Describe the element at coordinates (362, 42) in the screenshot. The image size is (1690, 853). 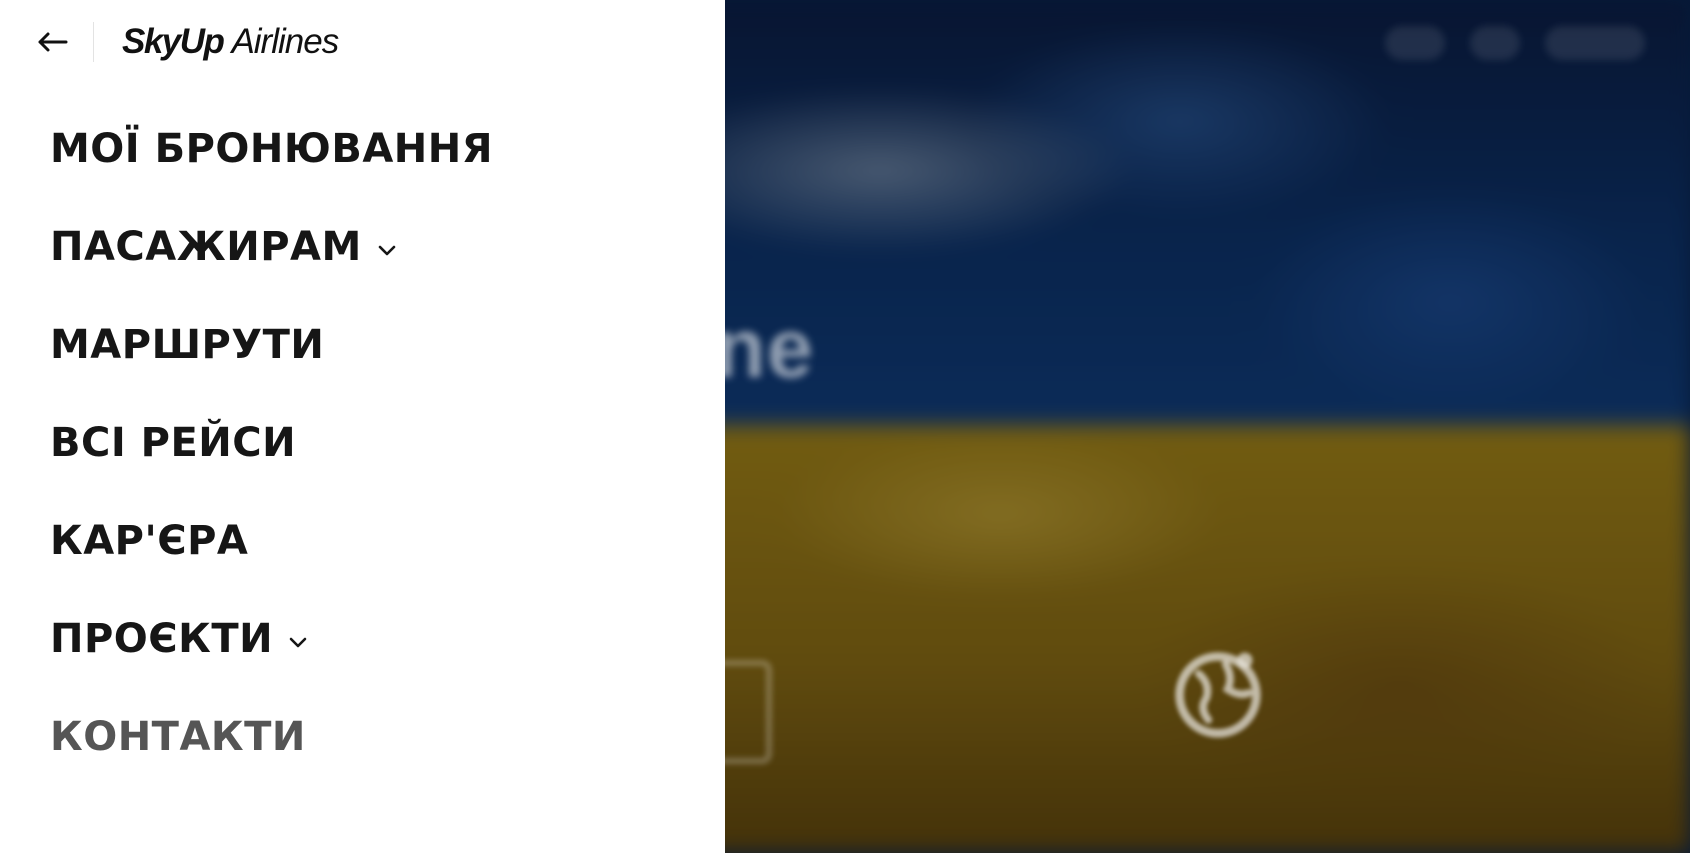
I see `menu-header: SkyUp Airlines` at that location.